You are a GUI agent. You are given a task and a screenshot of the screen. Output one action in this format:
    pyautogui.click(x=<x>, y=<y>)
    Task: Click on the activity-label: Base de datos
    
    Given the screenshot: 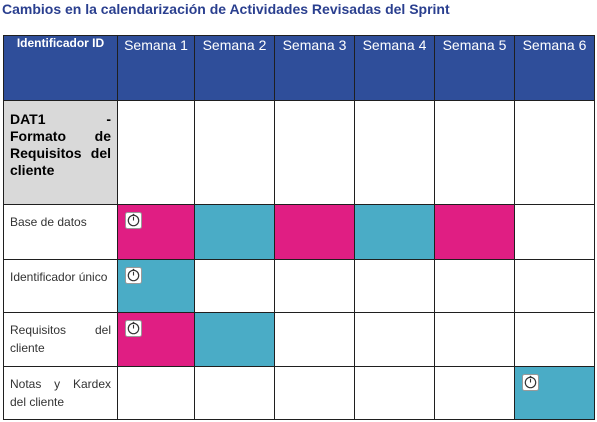 What is the action you would take?
    pyautogui.click(x=60, y=232)
    